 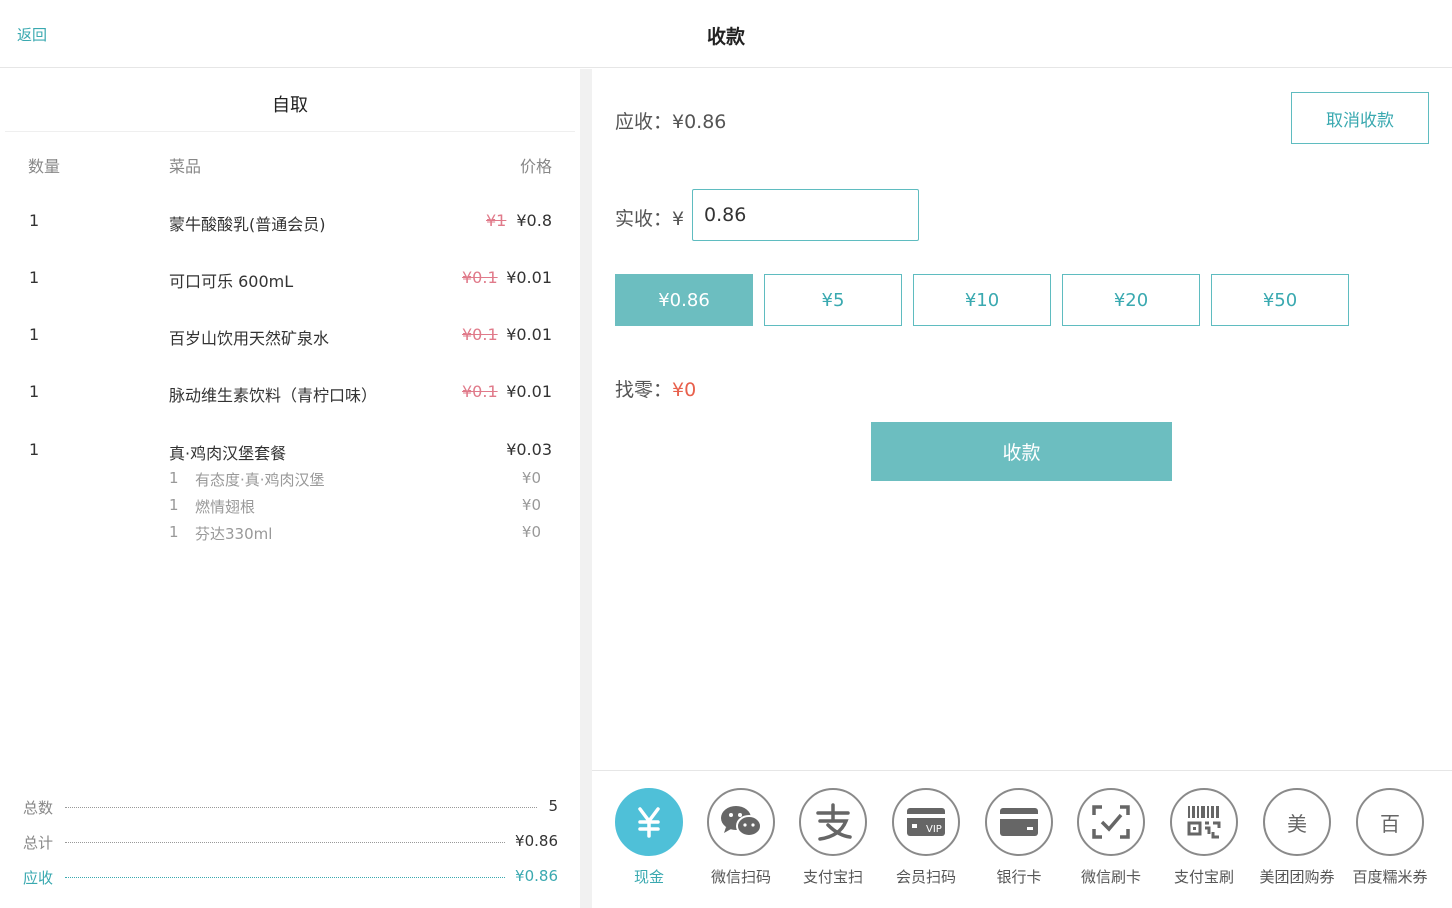 I want to click on yuan-icon, so click(x=649, y=822).